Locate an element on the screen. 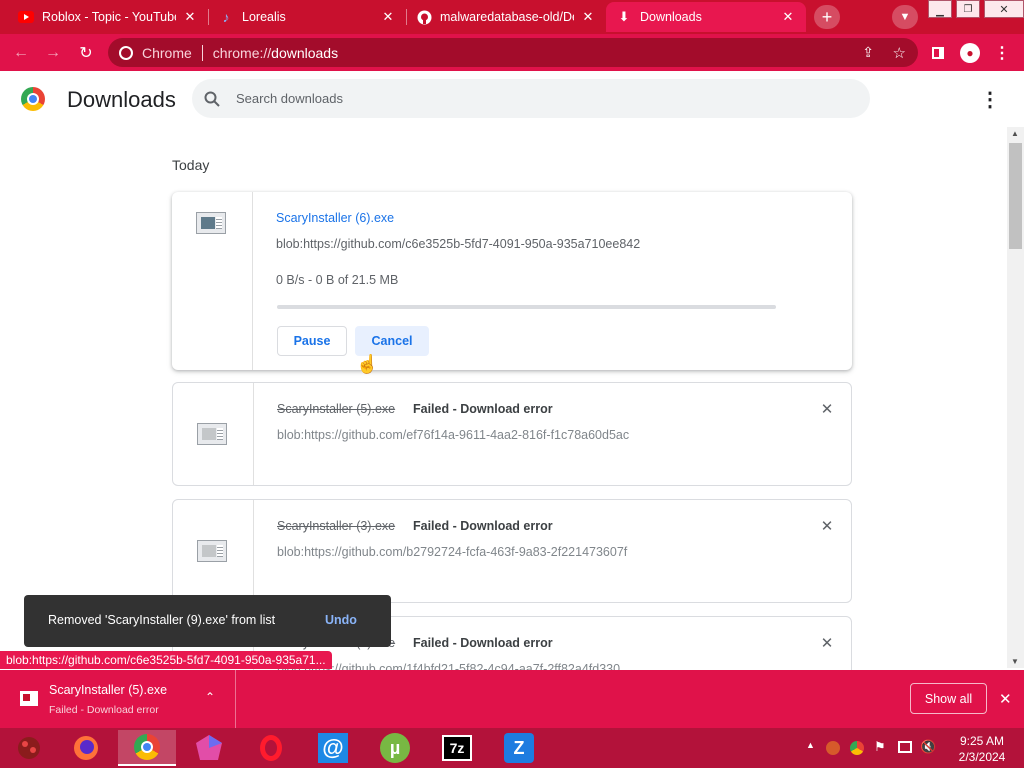 This screenshot has width=1024, height=768. forward-button: → is located at coordinates (53, 53).